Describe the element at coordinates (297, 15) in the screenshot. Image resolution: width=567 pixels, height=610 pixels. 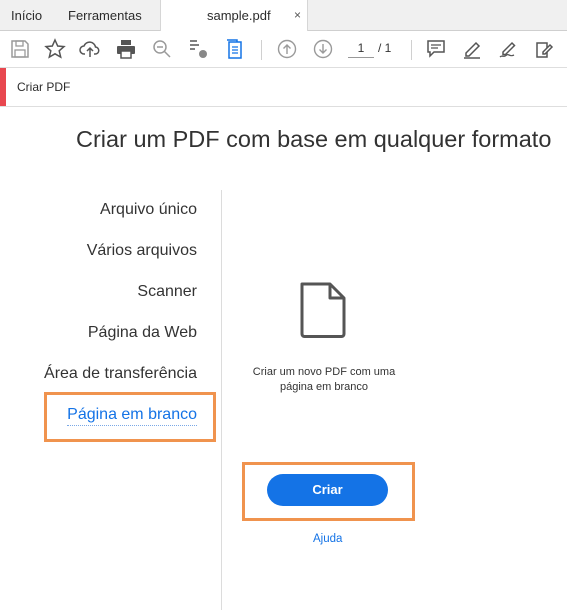
I see `close-tab-icon: ×` at that location.